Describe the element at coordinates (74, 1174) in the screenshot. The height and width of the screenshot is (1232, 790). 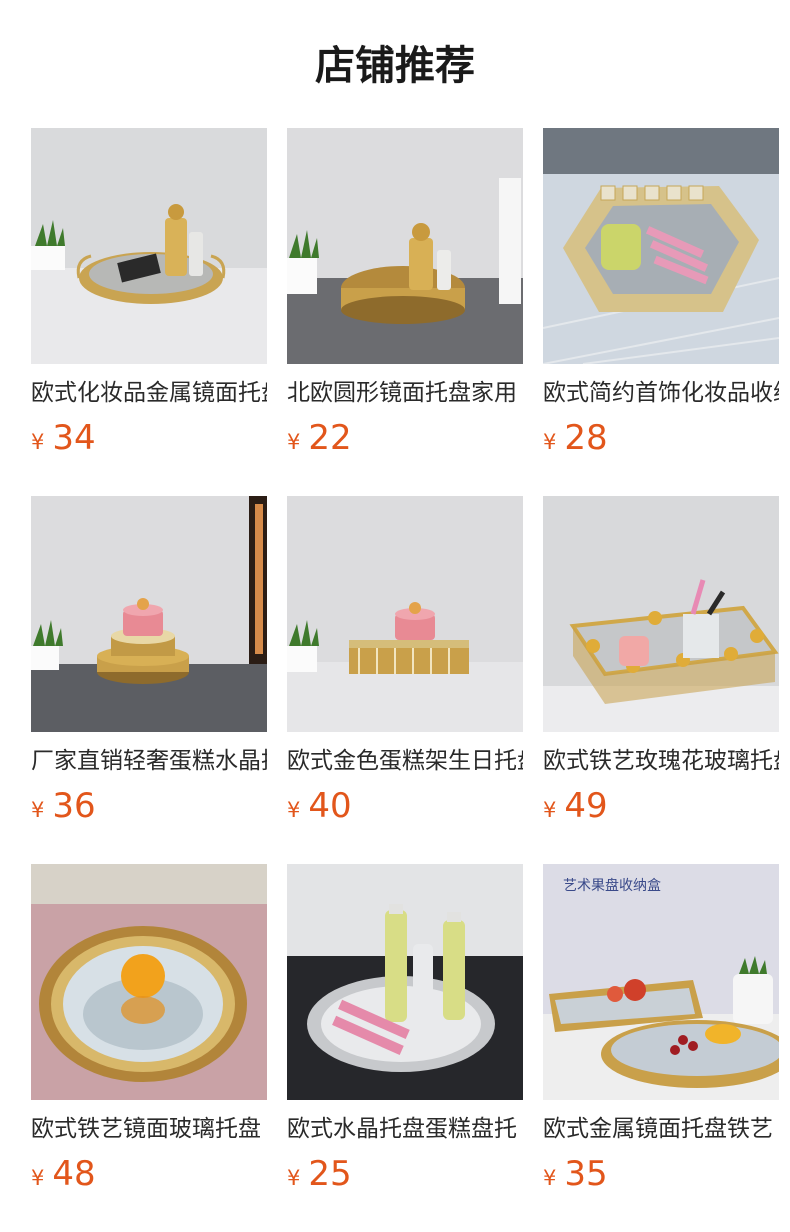
I see `price-amount: 48` at that location.